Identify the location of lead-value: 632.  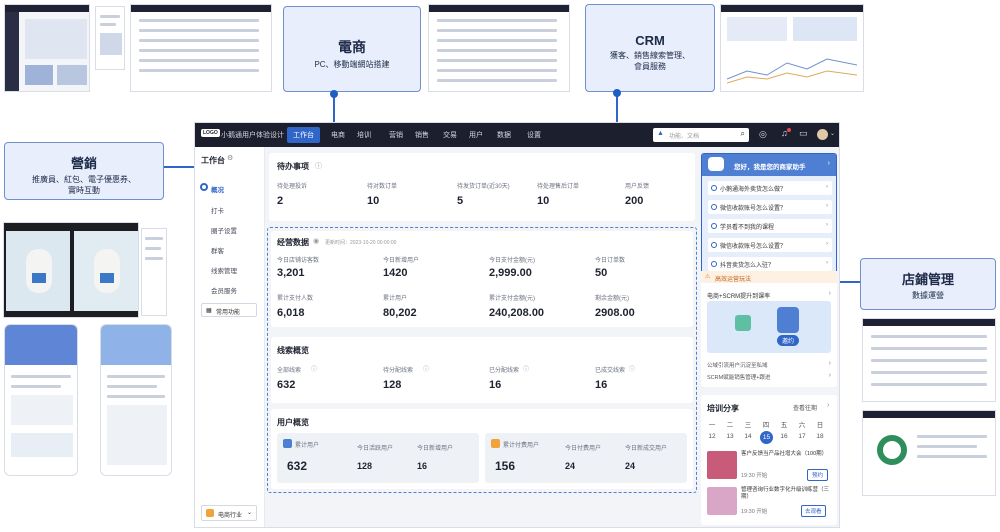
(286, 385).